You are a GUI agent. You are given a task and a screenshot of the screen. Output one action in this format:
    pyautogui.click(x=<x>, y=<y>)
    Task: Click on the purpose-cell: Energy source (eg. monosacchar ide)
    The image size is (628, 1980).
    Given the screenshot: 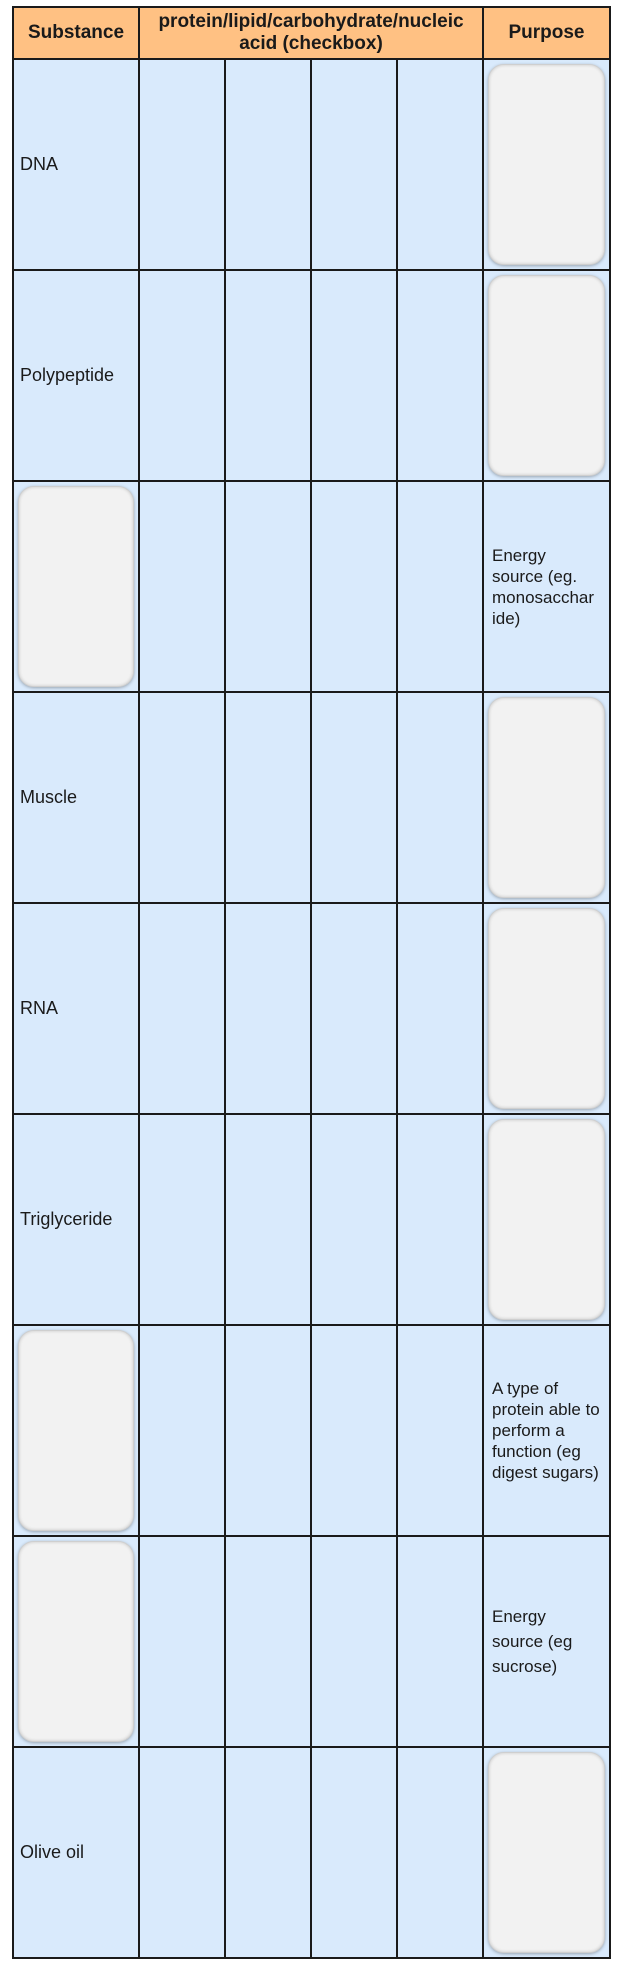 What is the action you would take?
    pyautogui.click(x=546, y=586)
    